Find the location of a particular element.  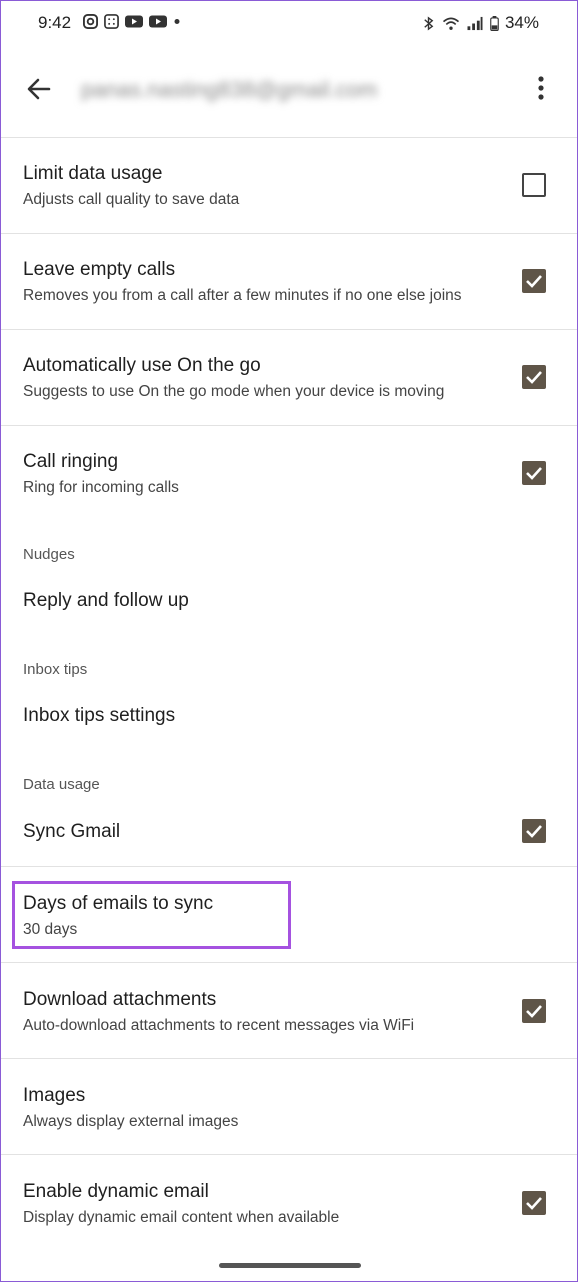

signal-icon is located at coordinates (475, 23).